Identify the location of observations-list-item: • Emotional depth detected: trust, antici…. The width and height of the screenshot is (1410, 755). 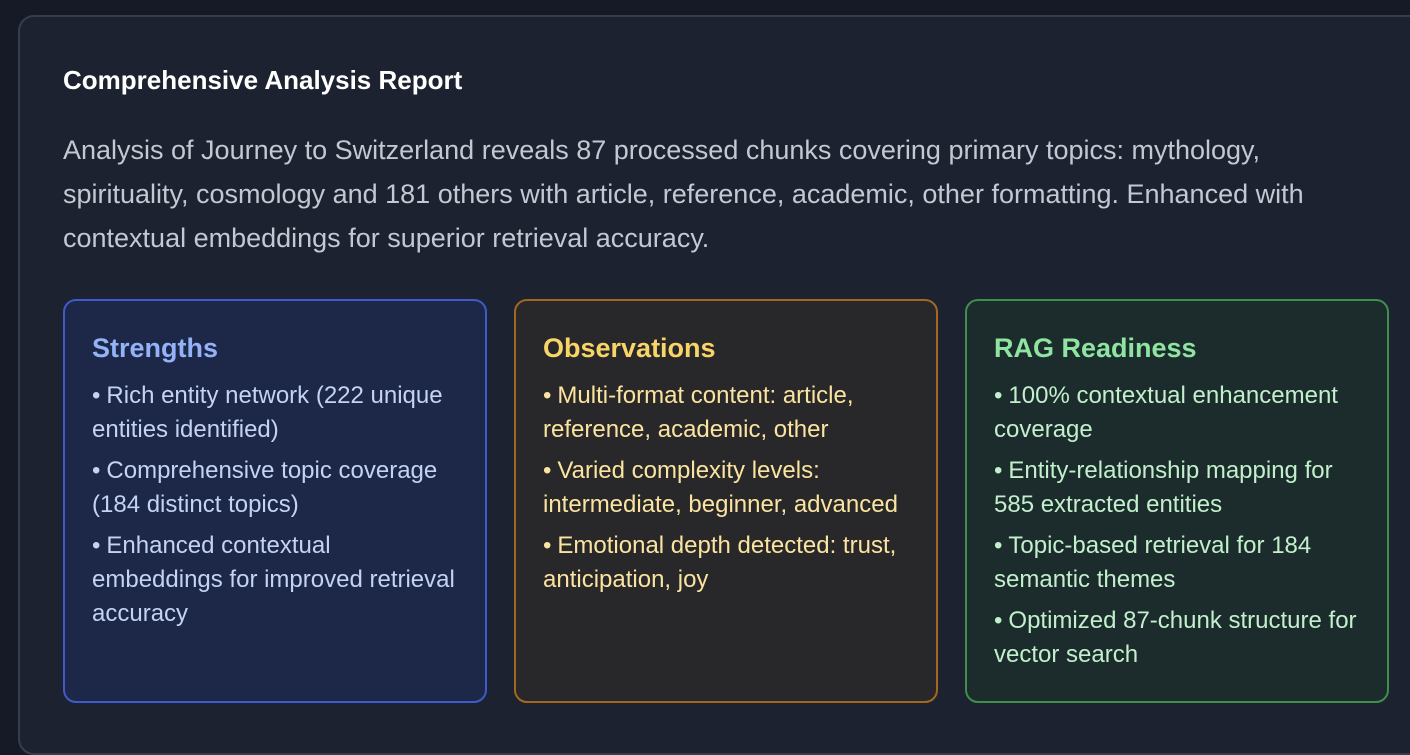
(726, 563).